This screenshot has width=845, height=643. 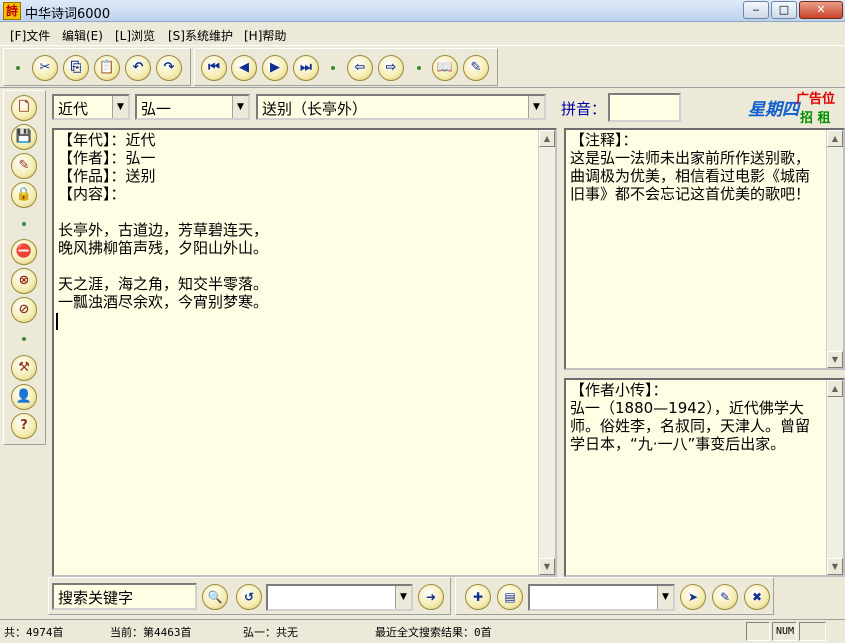 I want to click on author-select-value: 弘一, so click(x=156, y=109).